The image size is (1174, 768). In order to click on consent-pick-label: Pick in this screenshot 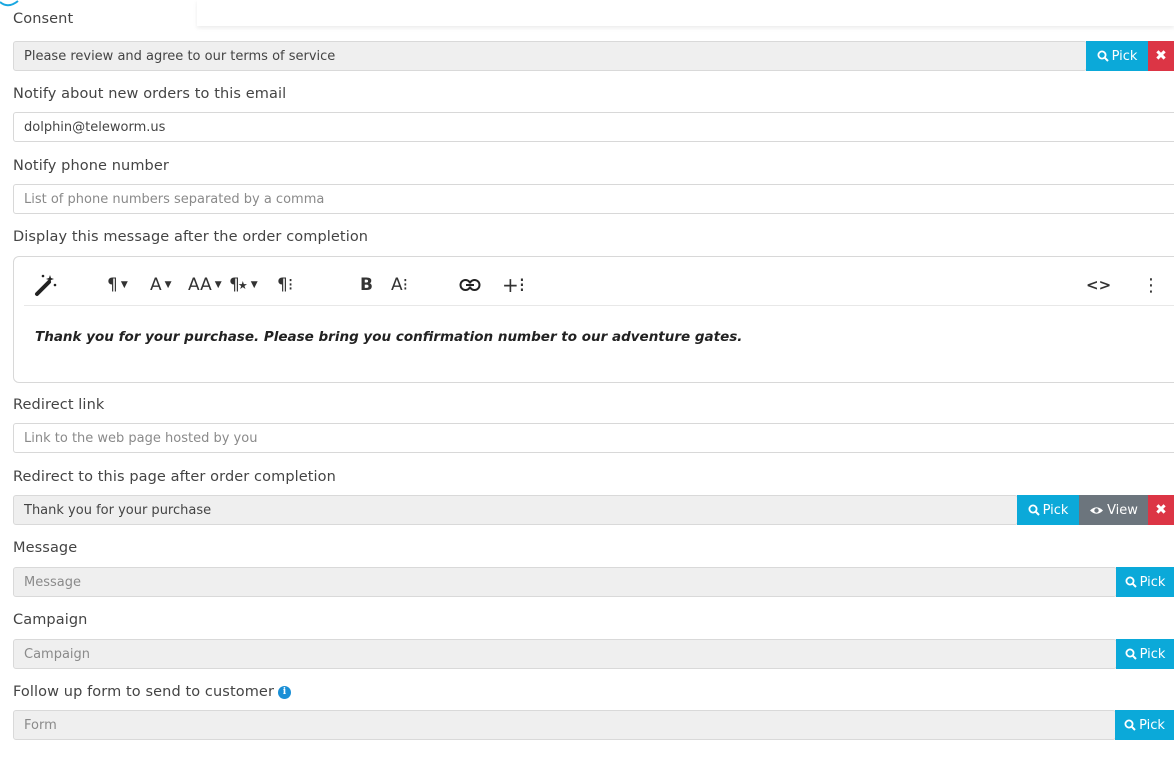, I will do `click(1124, 56)`.